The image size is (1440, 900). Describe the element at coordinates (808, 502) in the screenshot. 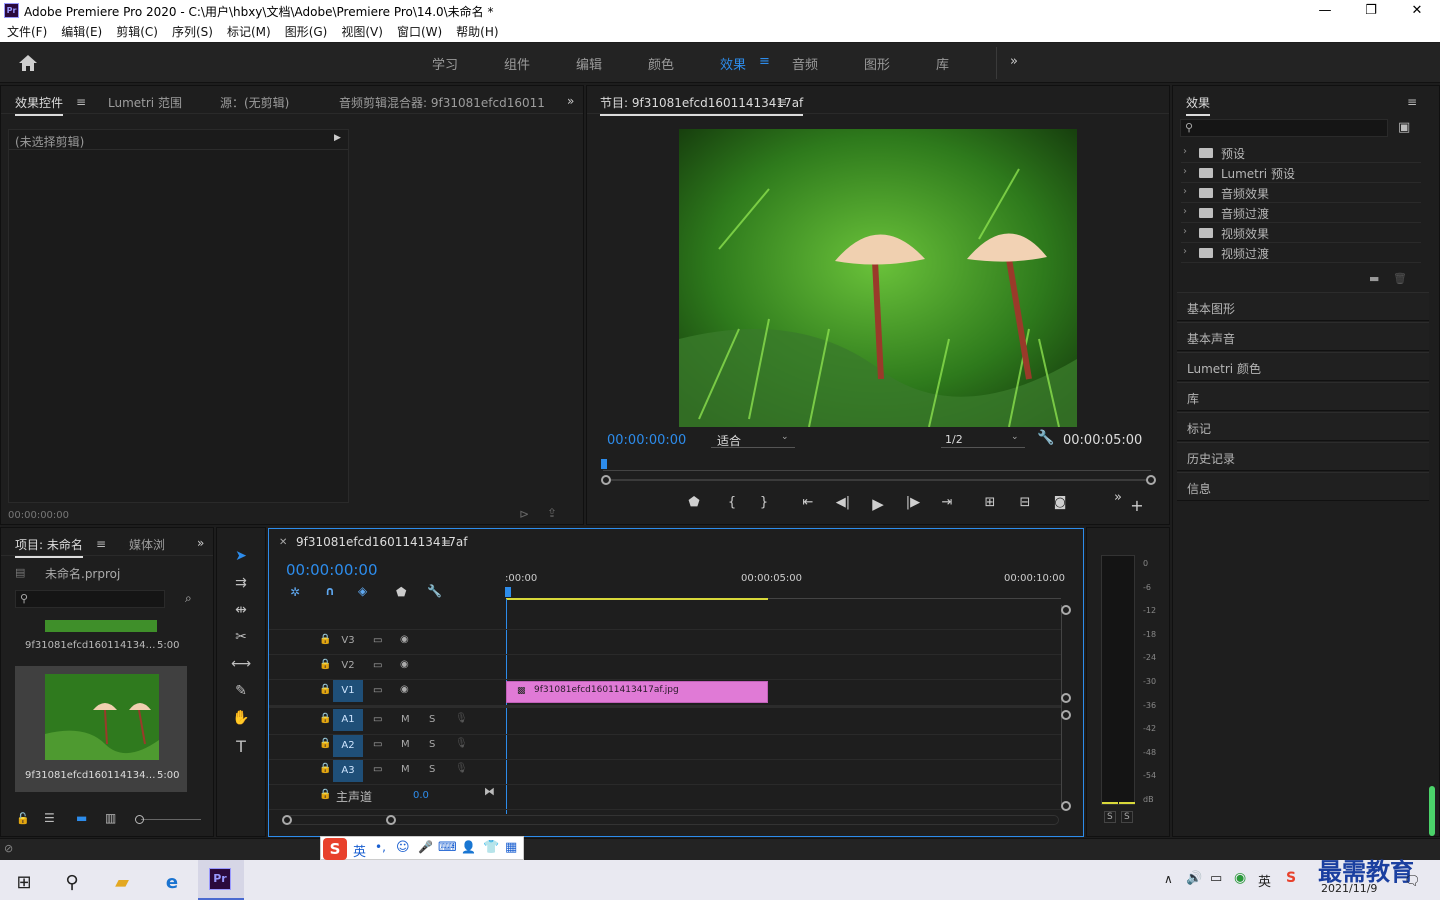

I see `go-to-in-icon: ⇤` at that location.